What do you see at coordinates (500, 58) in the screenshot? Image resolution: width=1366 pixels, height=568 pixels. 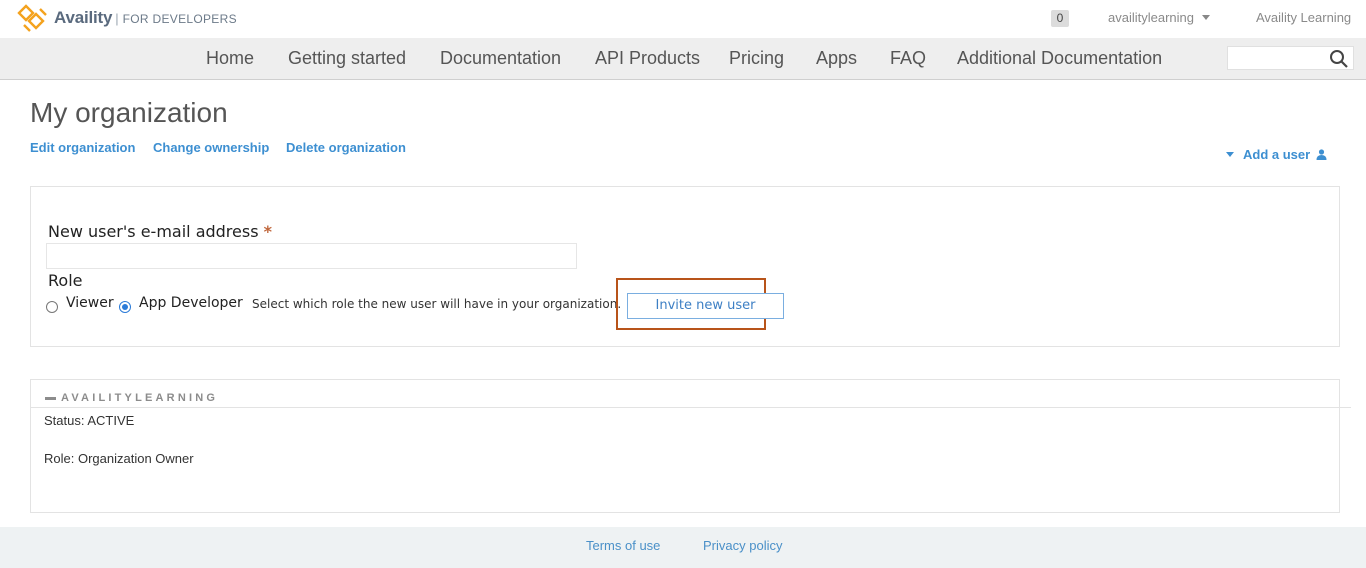 I see `nav-item-documentation: Documentation` at bounding box center [500, 58].